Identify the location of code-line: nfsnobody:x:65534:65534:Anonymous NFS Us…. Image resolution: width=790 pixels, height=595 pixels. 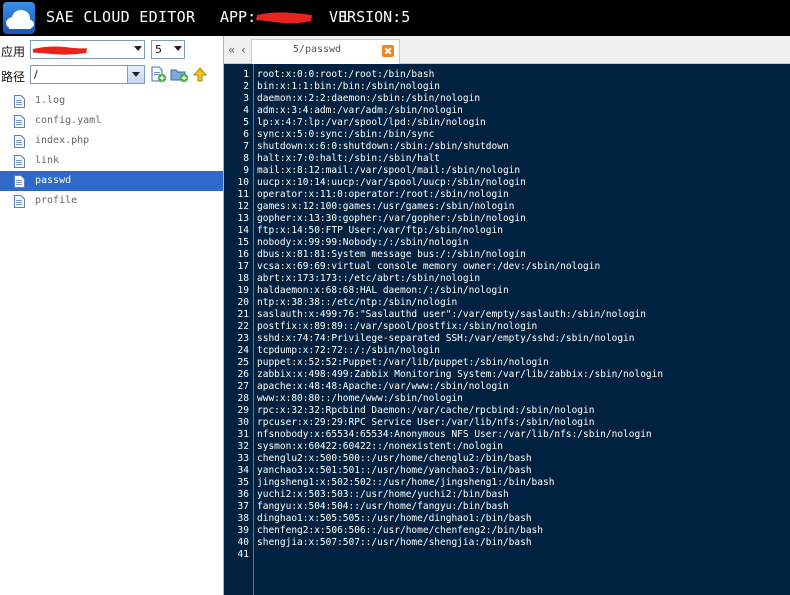
(454, 434).